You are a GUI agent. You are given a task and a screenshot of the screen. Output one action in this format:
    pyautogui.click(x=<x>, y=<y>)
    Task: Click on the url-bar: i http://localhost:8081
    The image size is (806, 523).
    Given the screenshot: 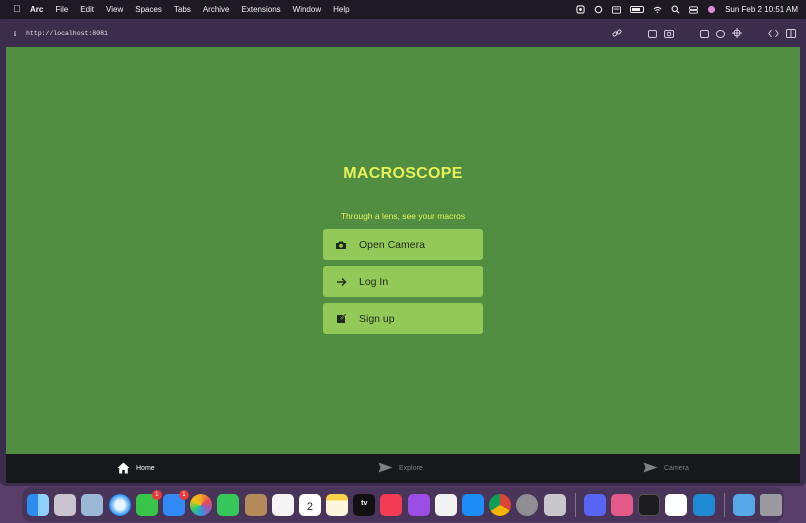 What is the action you would take?
    pyautogui.click(x=403, y=33)
    